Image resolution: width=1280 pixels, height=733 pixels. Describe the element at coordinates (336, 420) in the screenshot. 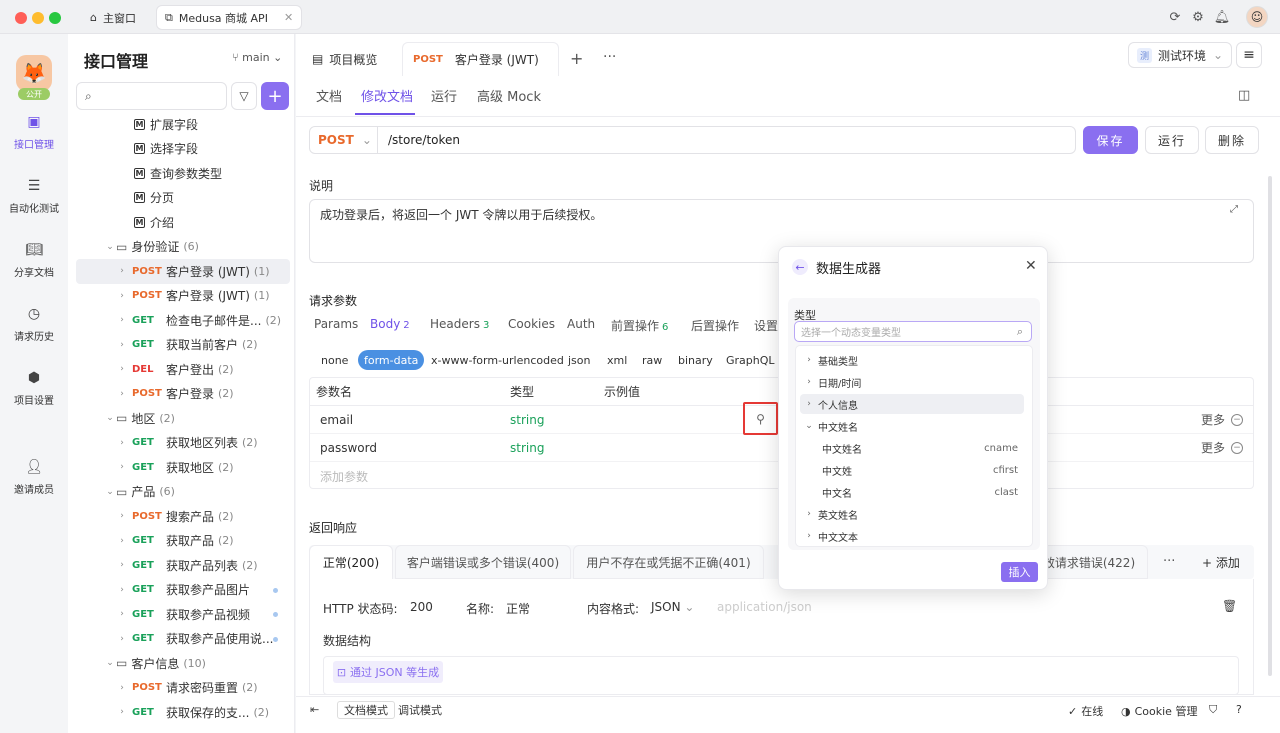

I see `param-name: email` at that location.